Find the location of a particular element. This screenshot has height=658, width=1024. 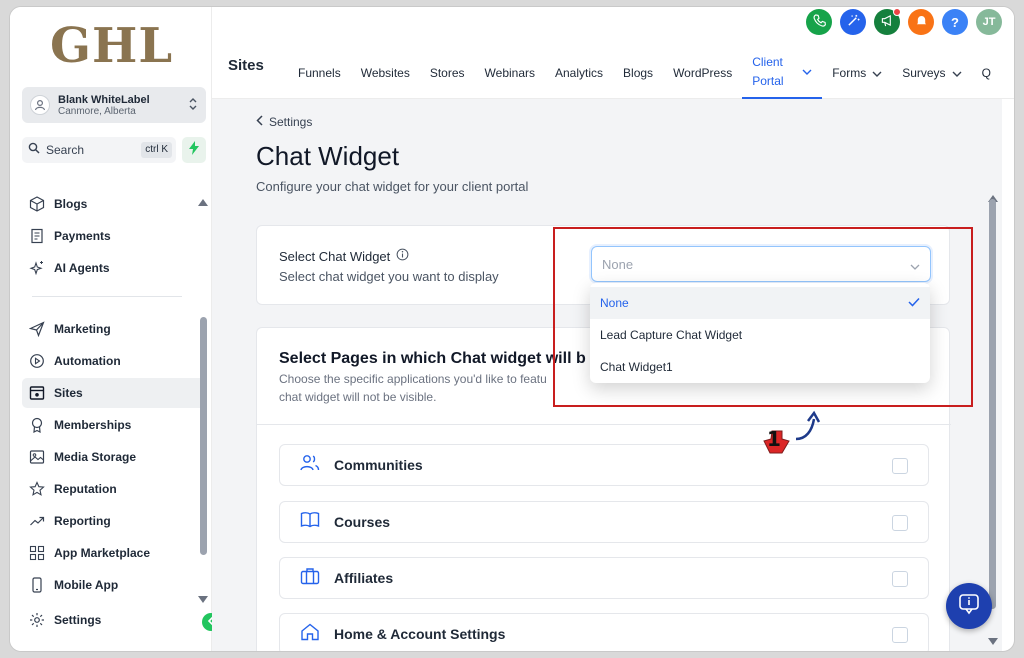

back-to-settings-link: Settings is located at coordinates (284, 122).